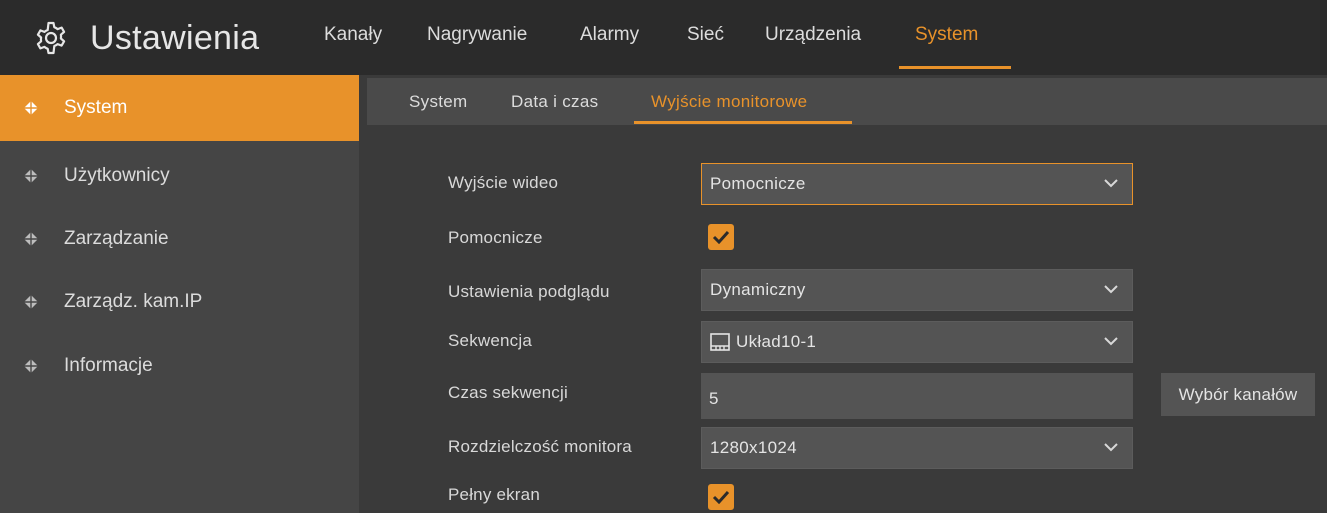 This screenshot has height=513, width=1327. I want to click on preview-settings-label: Ustawienia podglądu, so click(529, 291).